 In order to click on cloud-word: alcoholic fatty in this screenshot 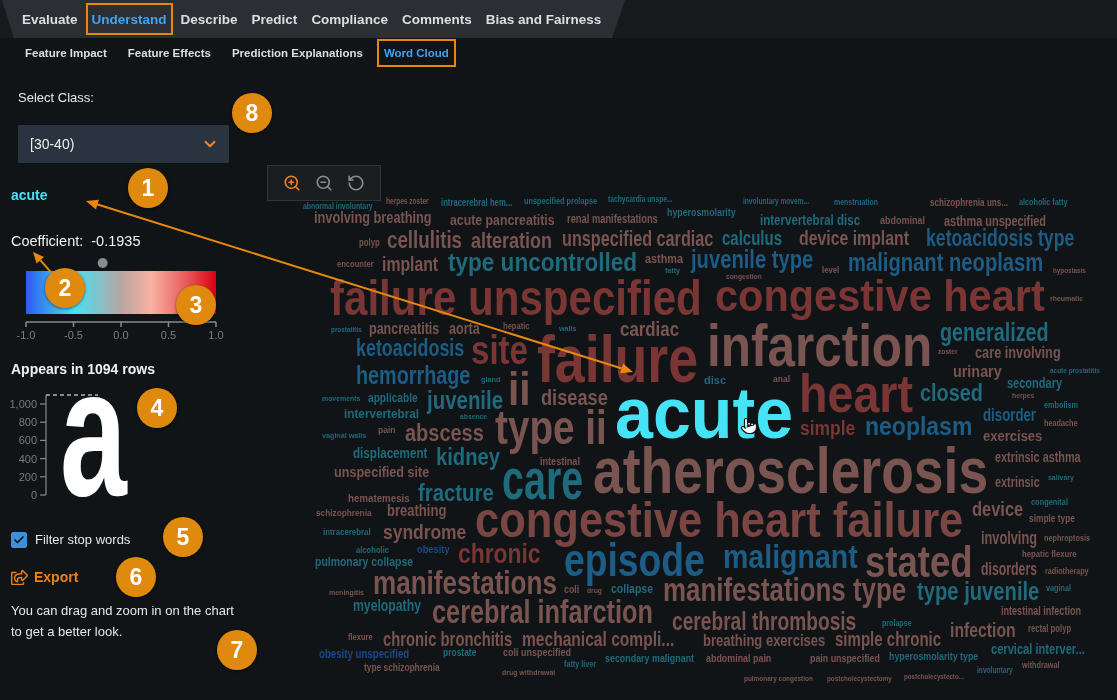, I will do `click(1043, 203)`.